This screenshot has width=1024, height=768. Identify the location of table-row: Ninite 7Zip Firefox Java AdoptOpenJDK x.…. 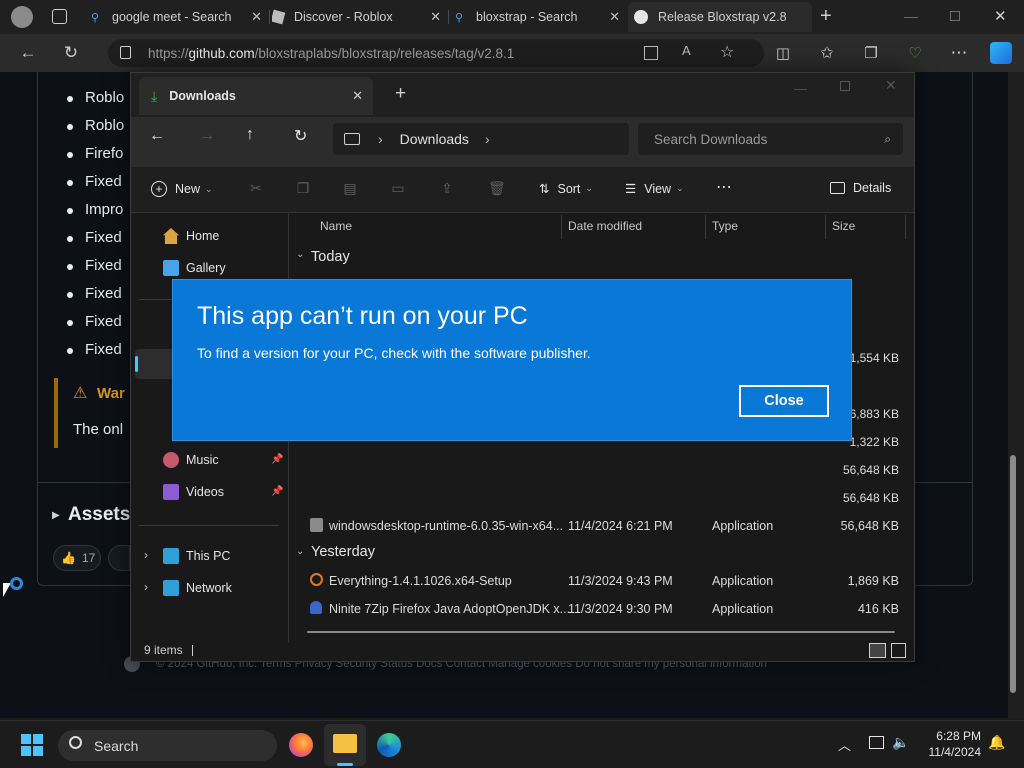
(599, 609).